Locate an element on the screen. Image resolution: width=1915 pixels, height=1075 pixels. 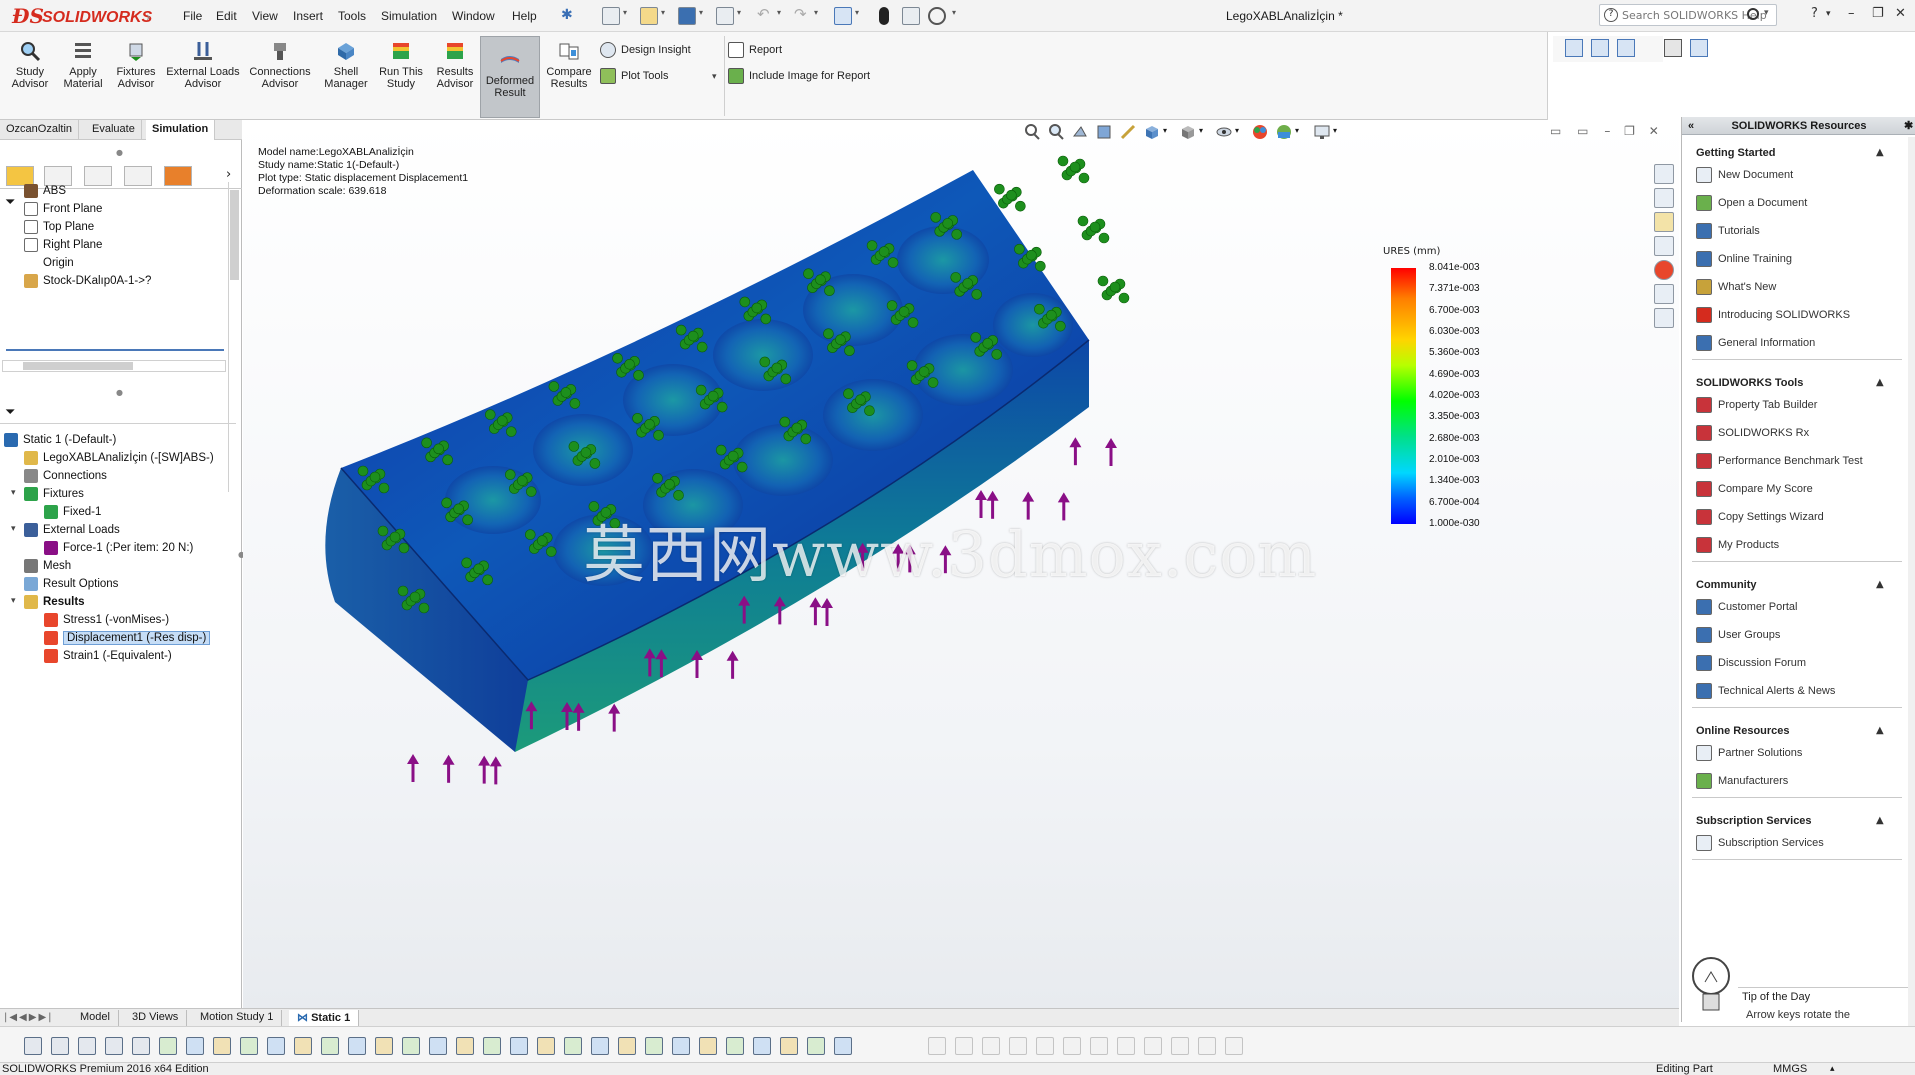
fatigue-icon is located at coordinates (708, 1046).